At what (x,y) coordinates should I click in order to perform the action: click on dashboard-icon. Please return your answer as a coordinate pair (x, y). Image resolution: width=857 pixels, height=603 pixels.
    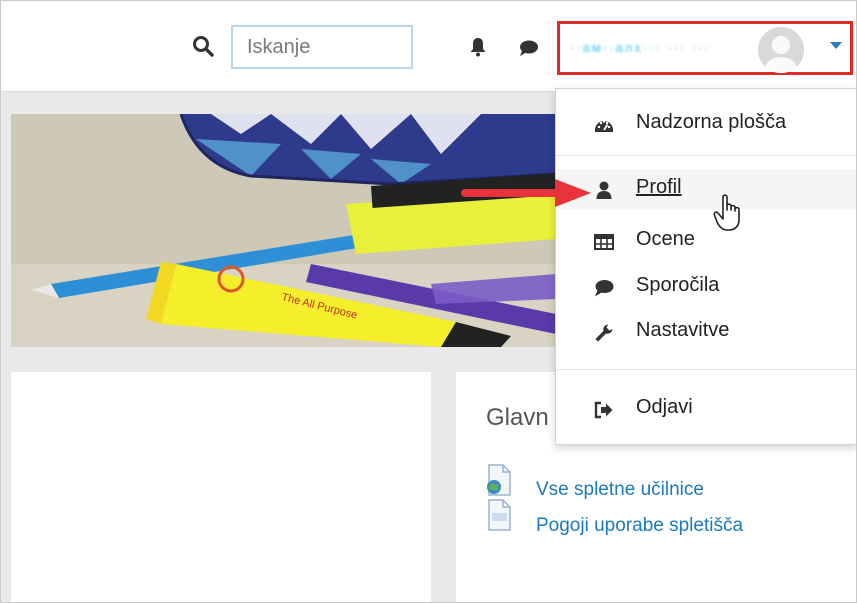
    Looking at the image, I should click on (604, 126).